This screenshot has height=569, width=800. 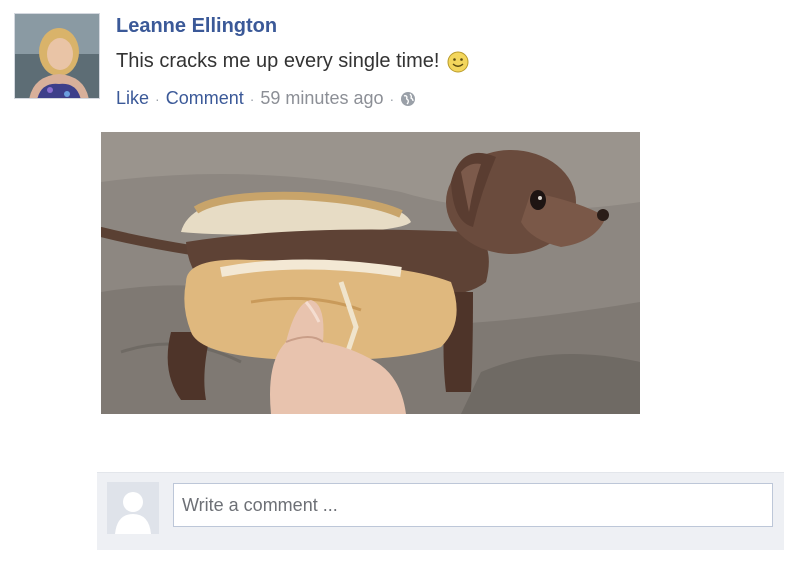 What do you see at coordinates (57, 56) in the screenshot?
I see `author-avatar` at bounding box center [57, 56].